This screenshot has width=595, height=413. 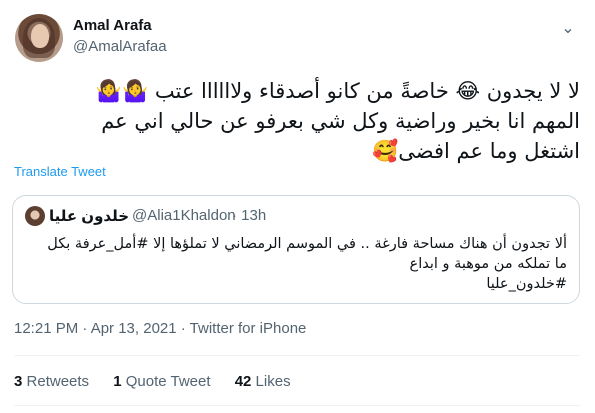 What do you see at coordinates (476, 151) in the screenshot?
I see `tweet-line-3: اشتغل وما عم افضى🥰` at bounding box center [476, 151].